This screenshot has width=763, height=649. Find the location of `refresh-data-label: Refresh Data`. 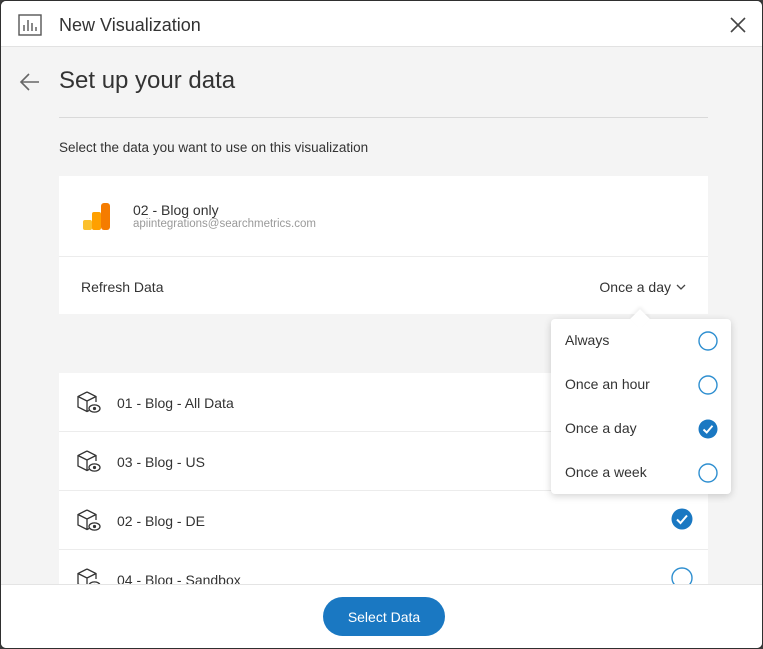

refresh-data-label: Refresh Data is located at coordinates (122, 287).